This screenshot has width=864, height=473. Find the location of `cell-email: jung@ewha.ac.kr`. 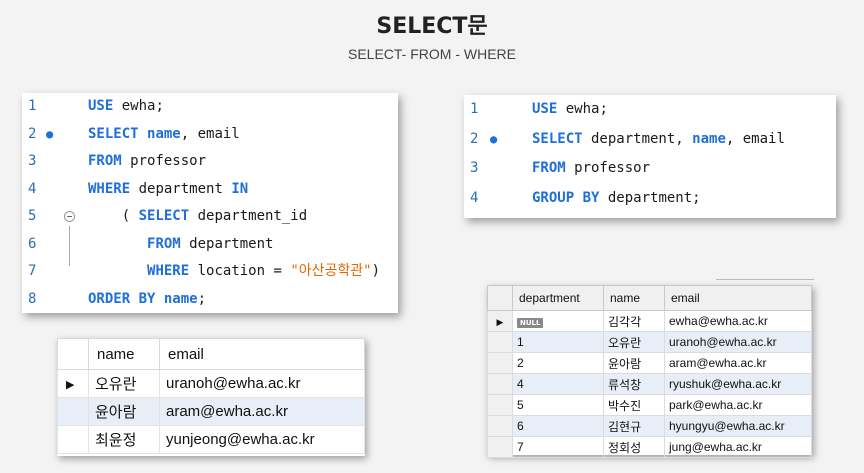

cell-email: jung@ewha.ac.kr is located at coordinates (738, 447).